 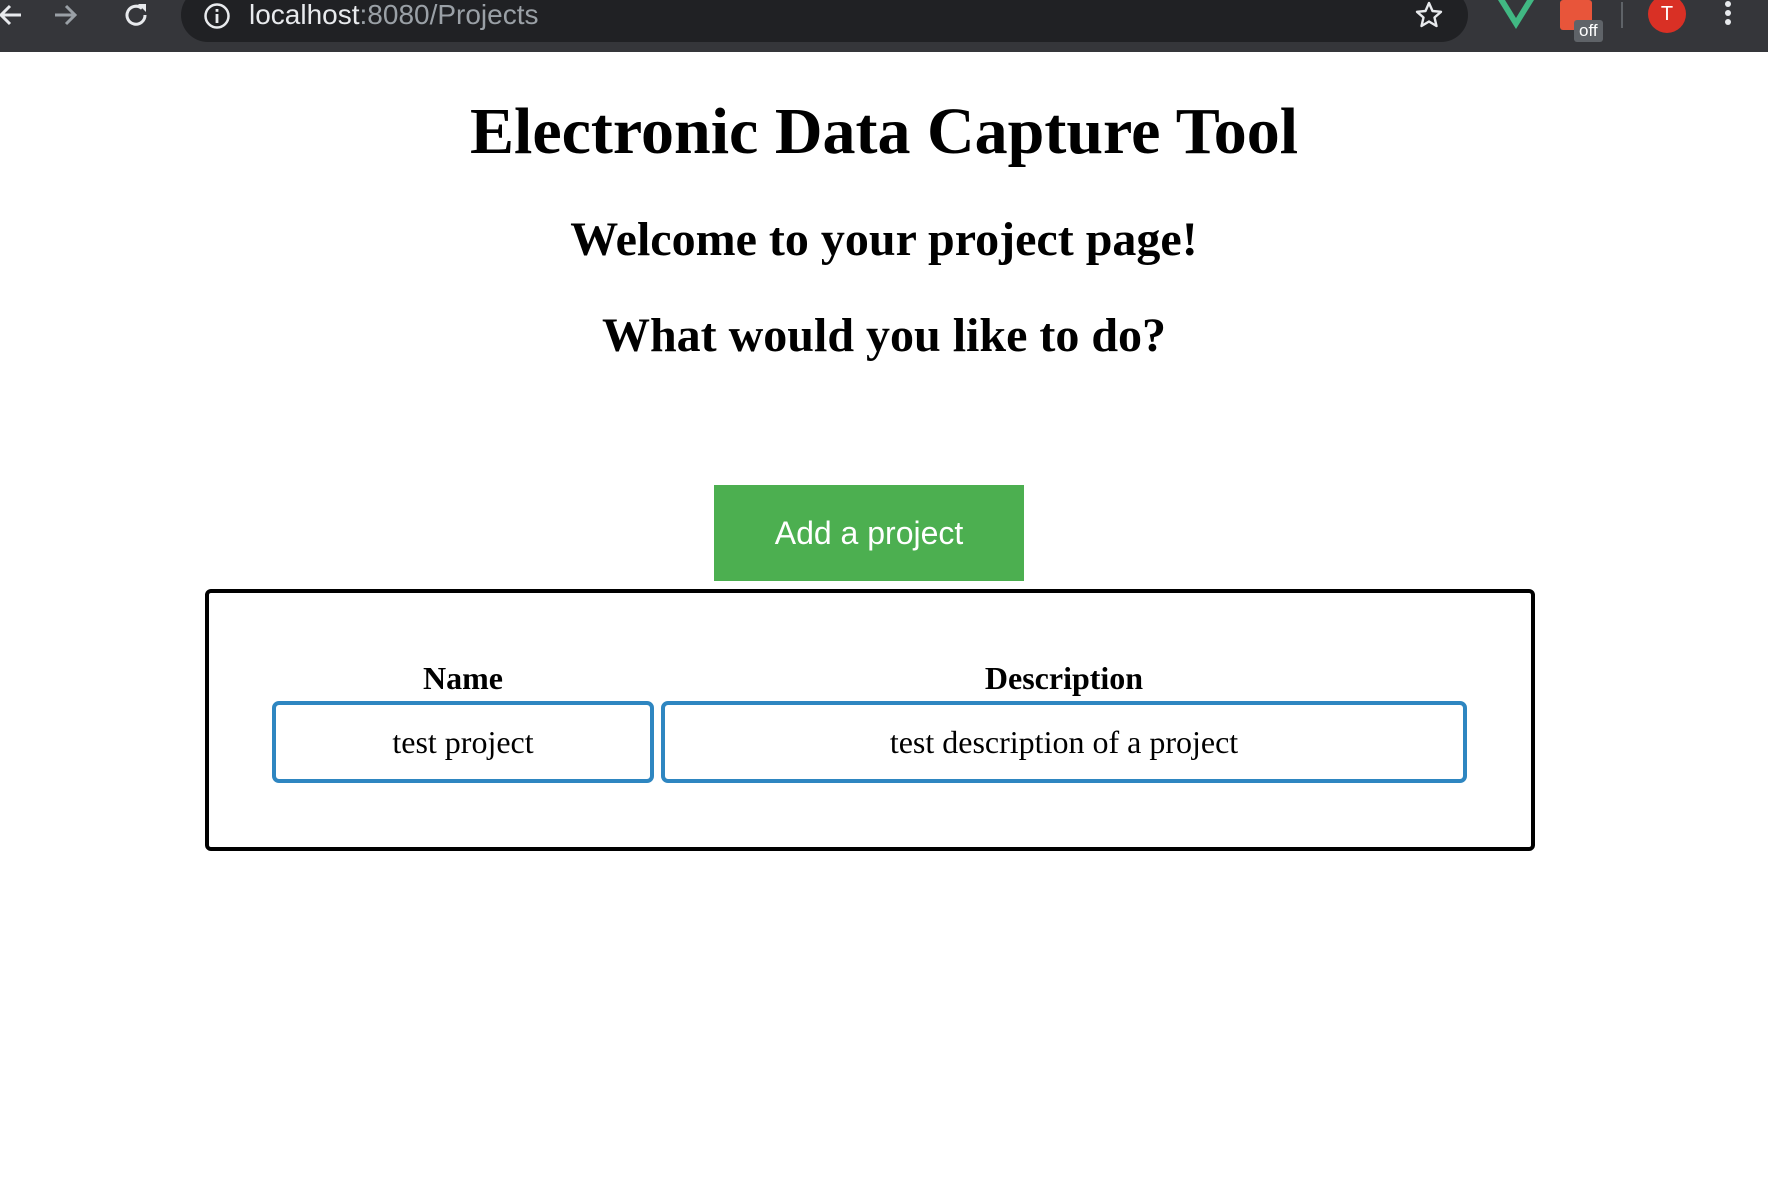 I want to click on url-host: localhost, so click(x=304, y=15).